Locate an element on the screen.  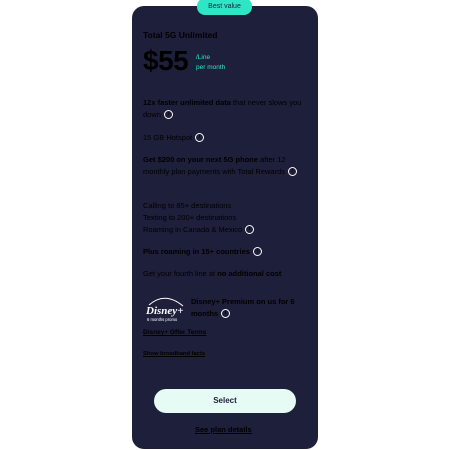
feature-roaming-na-text: Roaming in Canada & Mexico is located at coordinates (193, 229).